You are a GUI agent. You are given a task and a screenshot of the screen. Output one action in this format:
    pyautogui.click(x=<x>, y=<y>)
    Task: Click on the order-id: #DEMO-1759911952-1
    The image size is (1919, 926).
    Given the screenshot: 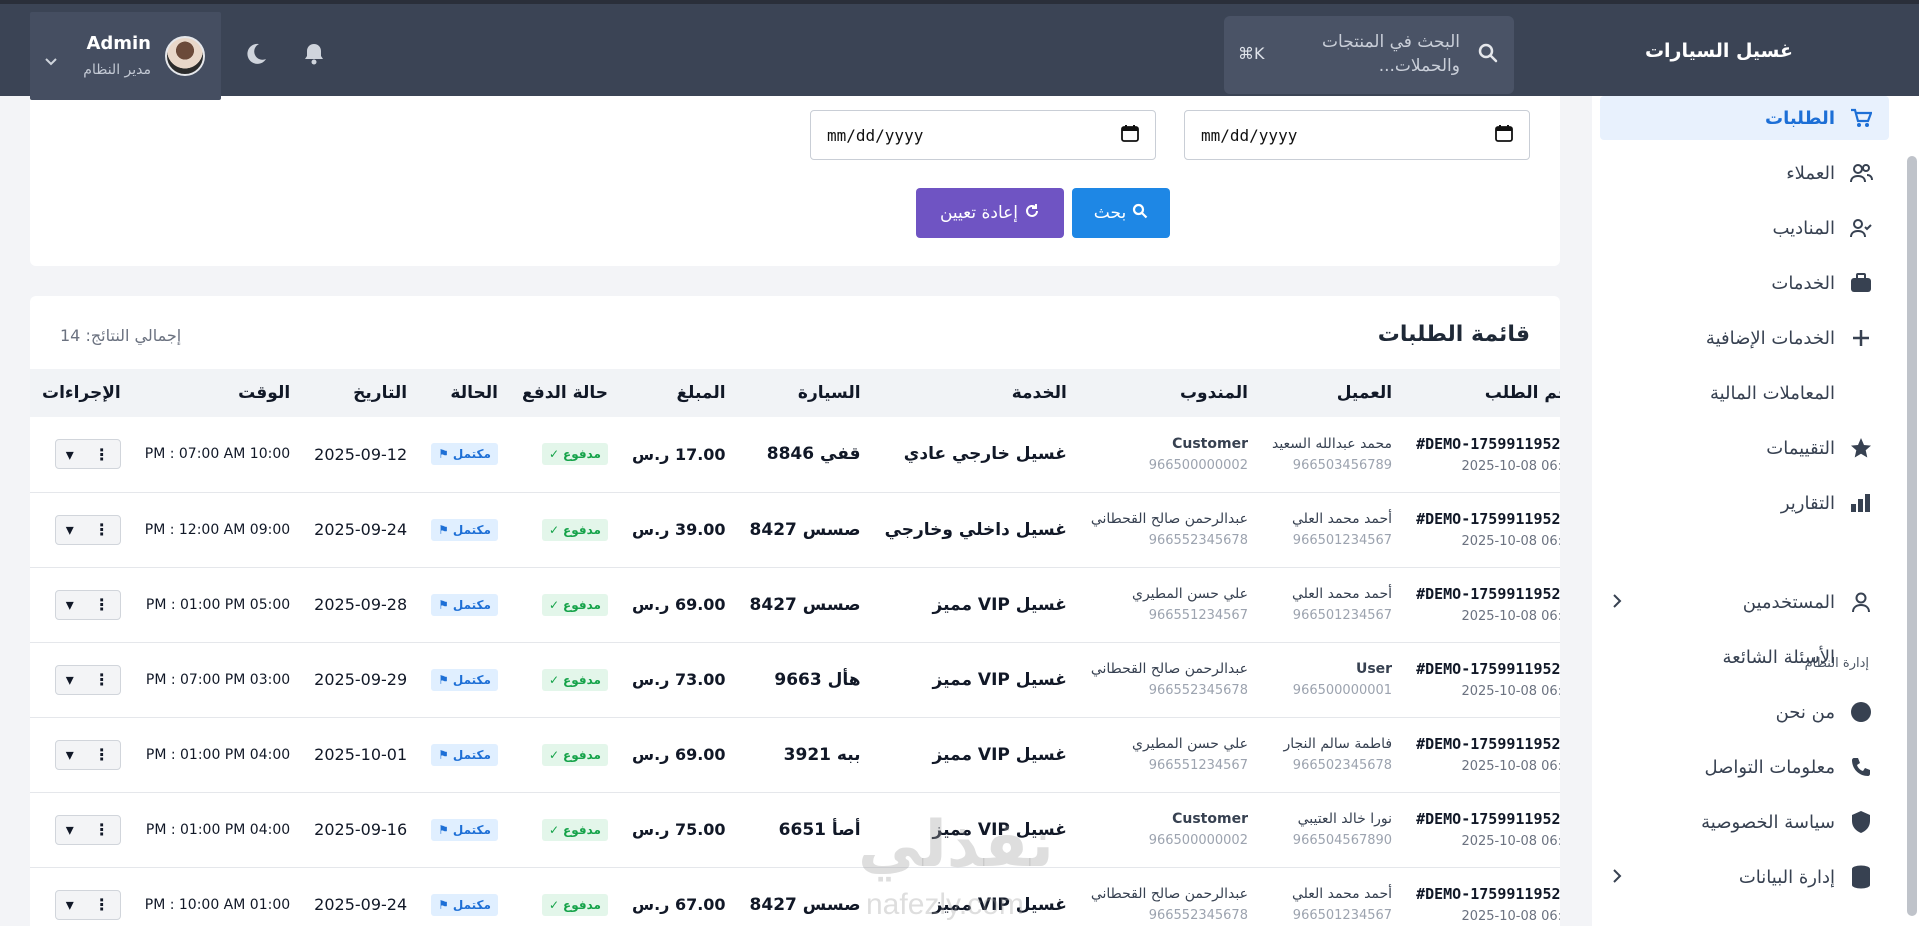 What is the action you would take?
    pyautogui.click(x=1488, y=519)
    